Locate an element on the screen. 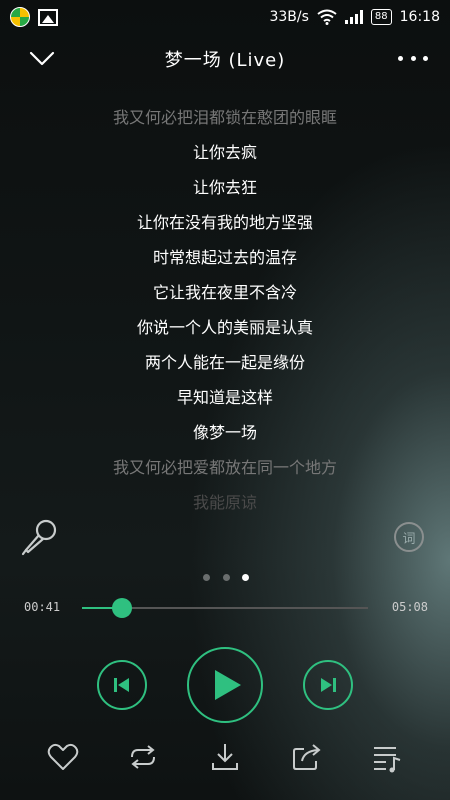  page-indicator is located at coordinates (226, 578).